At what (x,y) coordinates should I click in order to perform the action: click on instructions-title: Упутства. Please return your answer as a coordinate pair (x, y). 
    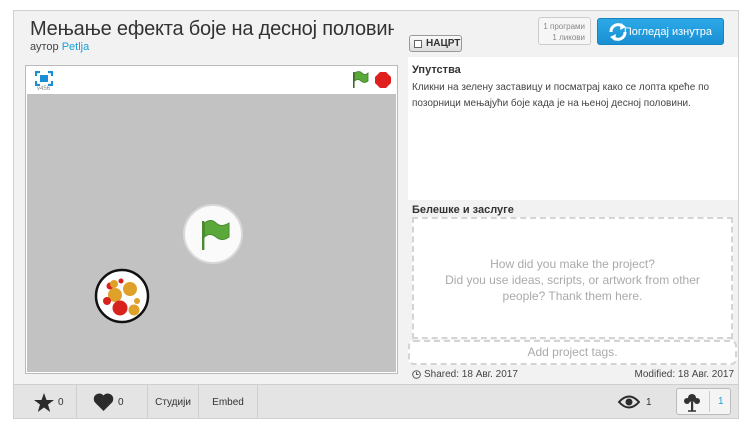
    Looking at the image, I should click on (436, 70).